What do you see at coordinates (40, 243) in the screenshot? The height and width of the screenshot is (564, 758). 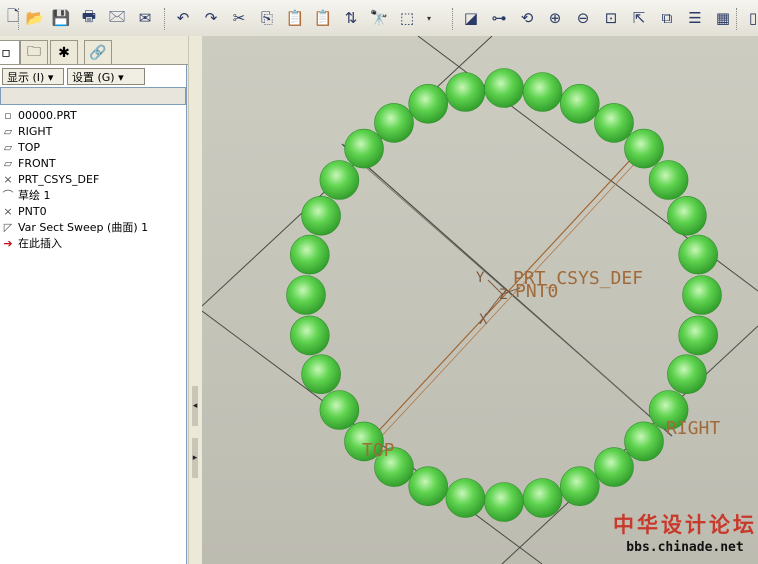 I see `tree-item-label: 在此插入` at bounding box center [40, 243].